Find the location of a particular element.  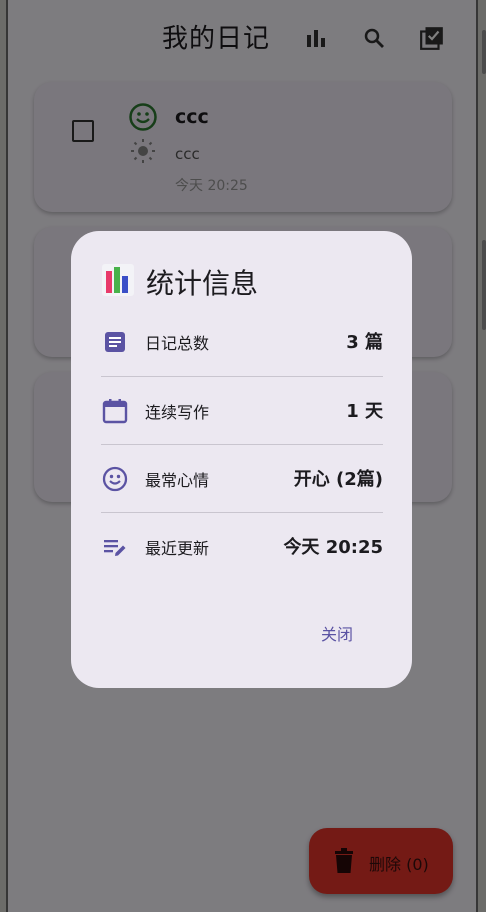

stat-value: 今天 20:25 is located at coordinates (333, 547).